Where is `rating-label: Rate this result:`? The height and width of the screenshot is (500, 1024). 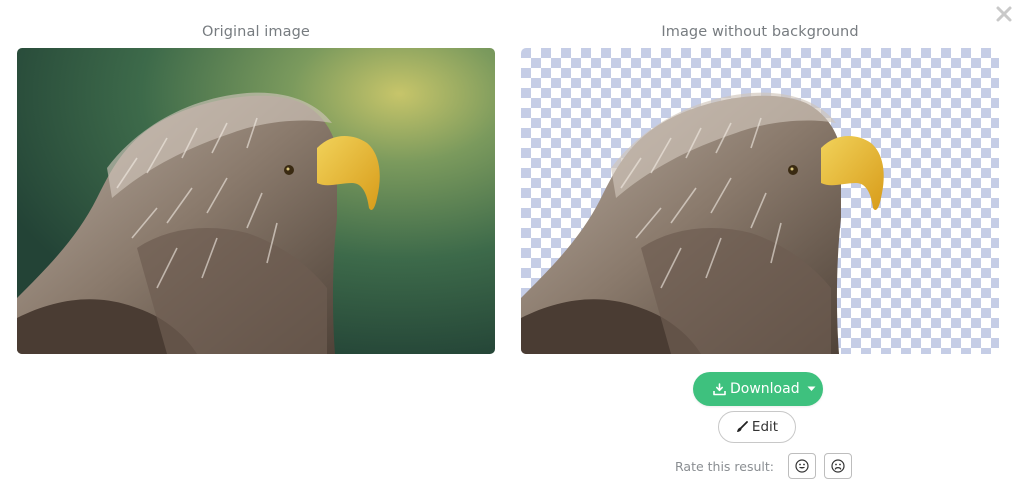
rating-label: Rate this result: is located at coordinates (724, 466).